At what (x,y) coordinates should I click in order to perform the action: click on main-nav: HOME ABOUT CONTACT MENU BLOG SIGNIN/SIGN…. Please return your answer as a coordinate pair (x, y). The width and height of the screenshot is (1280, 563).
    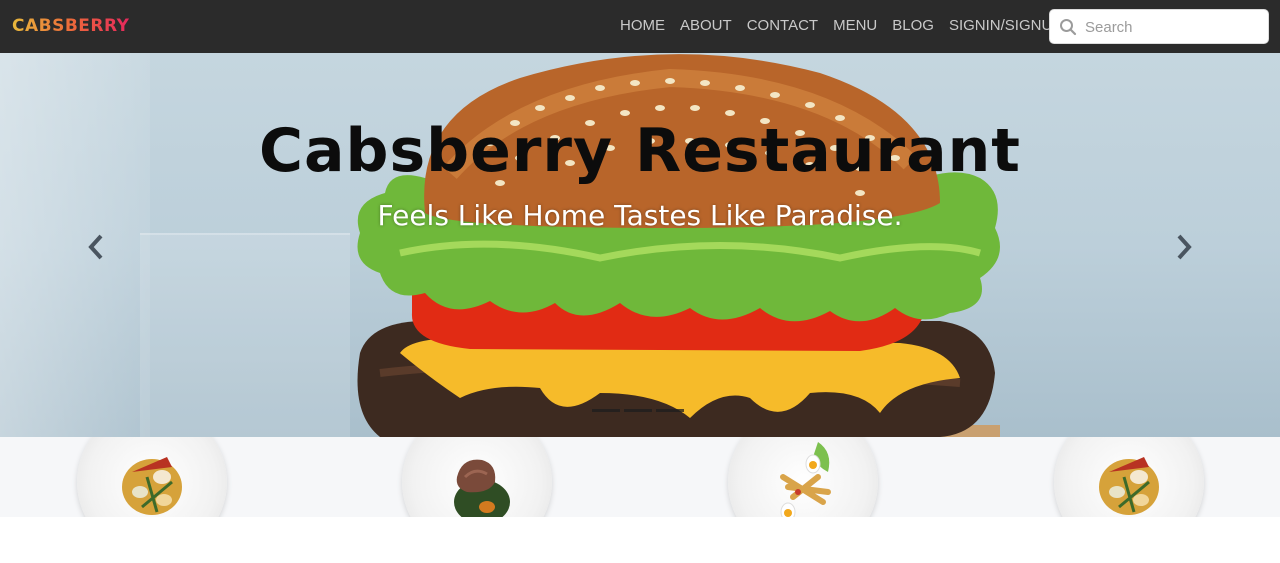
    Looking at the image, I should click on (848, 25).